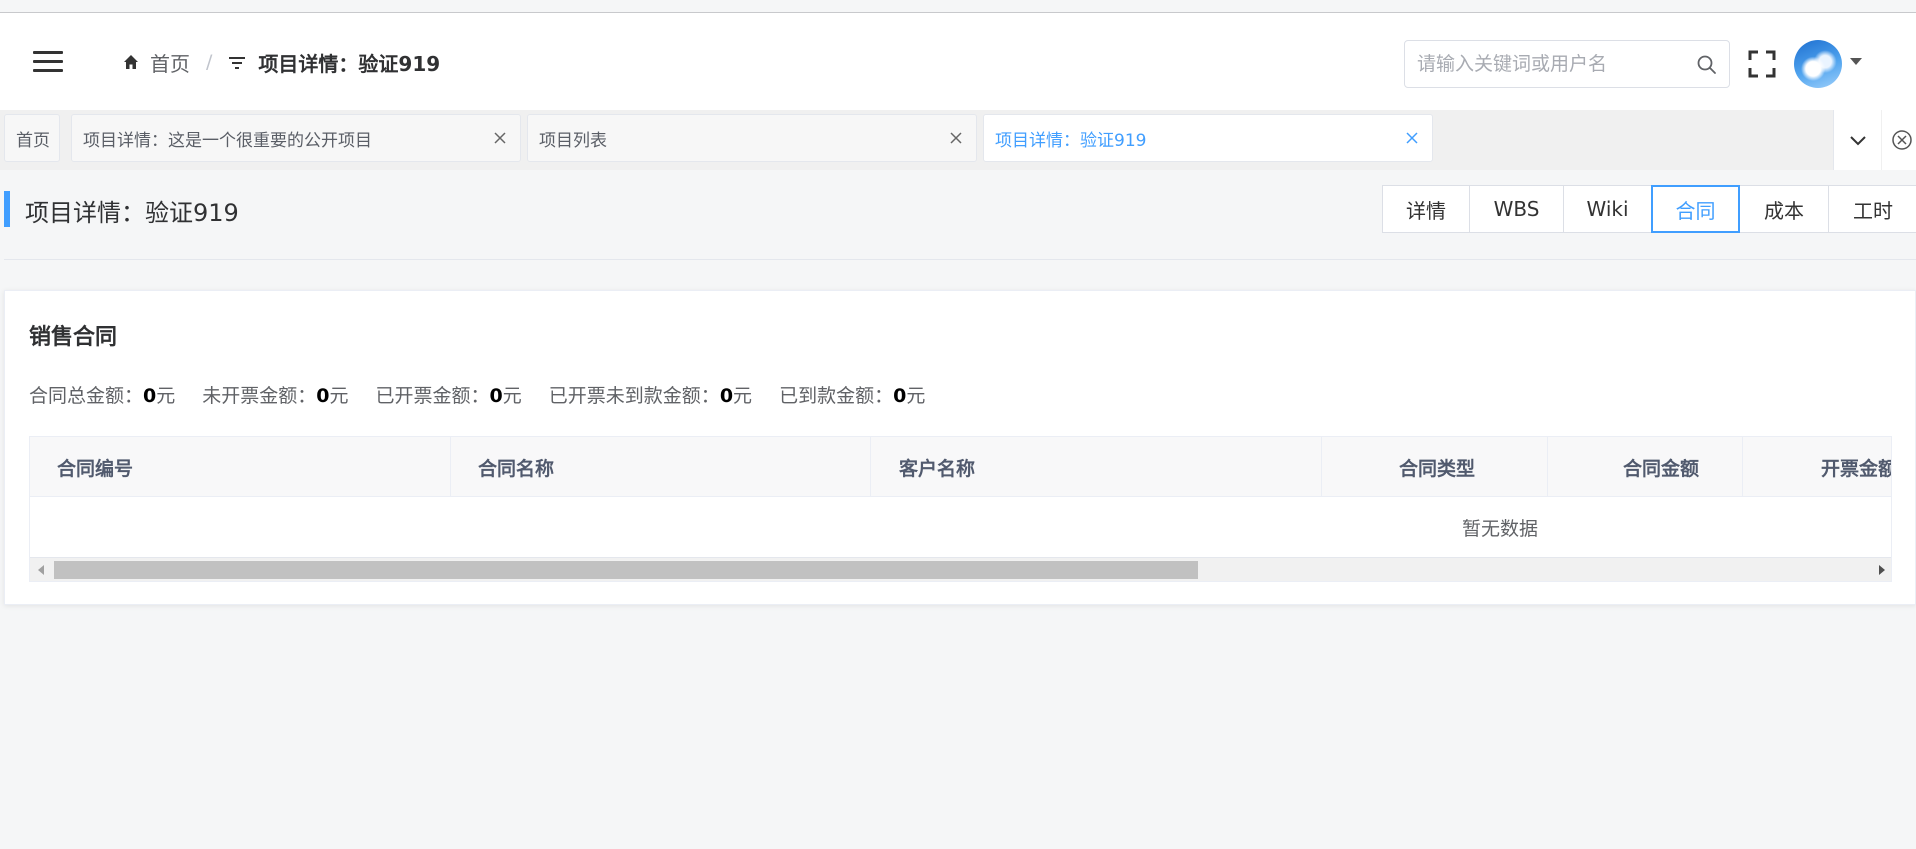 The width and height of the screenshot is (1916, 849). I want to click on tab-detail: 详情, so click(1426, 209).